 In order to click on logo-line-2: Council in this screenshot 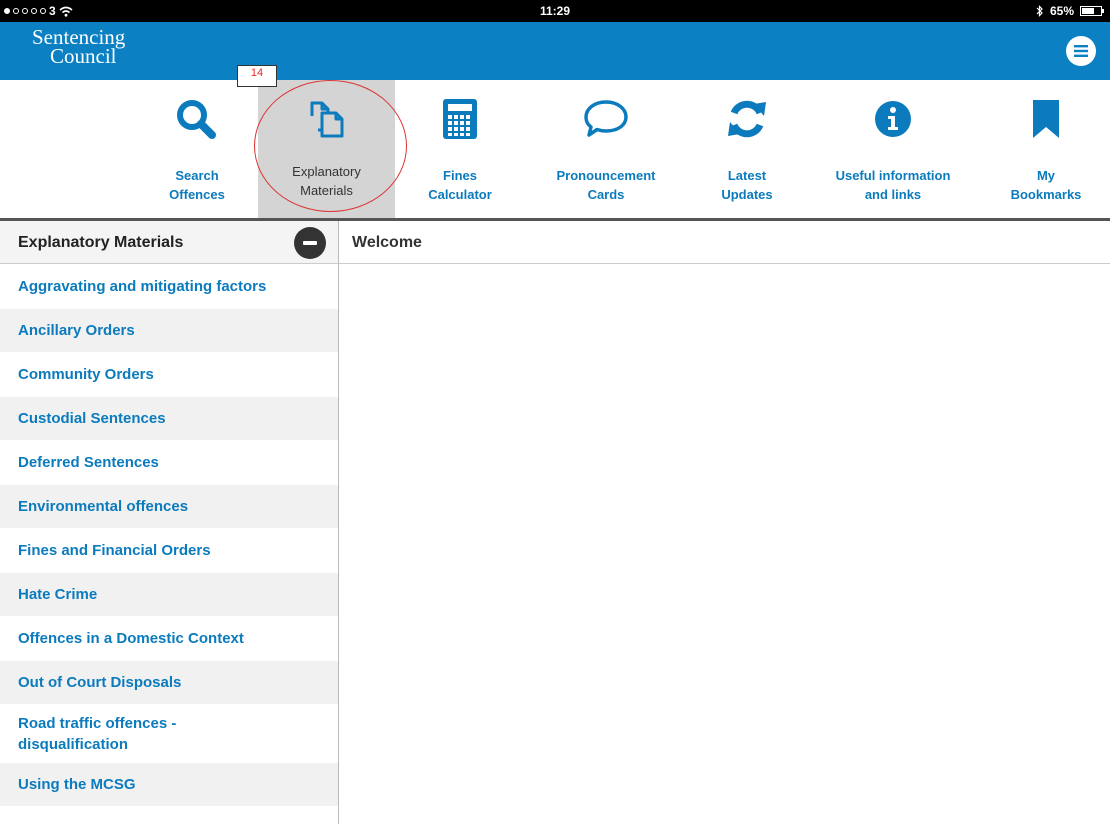, I will do `click(83, 56)`.